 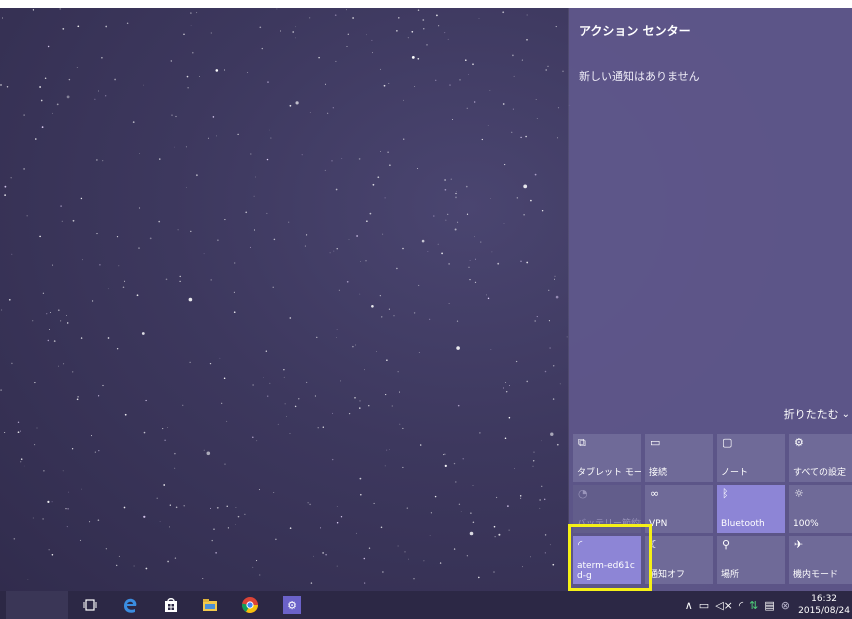 What do you see at coordinates (769, 605) in the screenshot?
I see `action-center-icon: ▤` at bounding box center [769, 605].